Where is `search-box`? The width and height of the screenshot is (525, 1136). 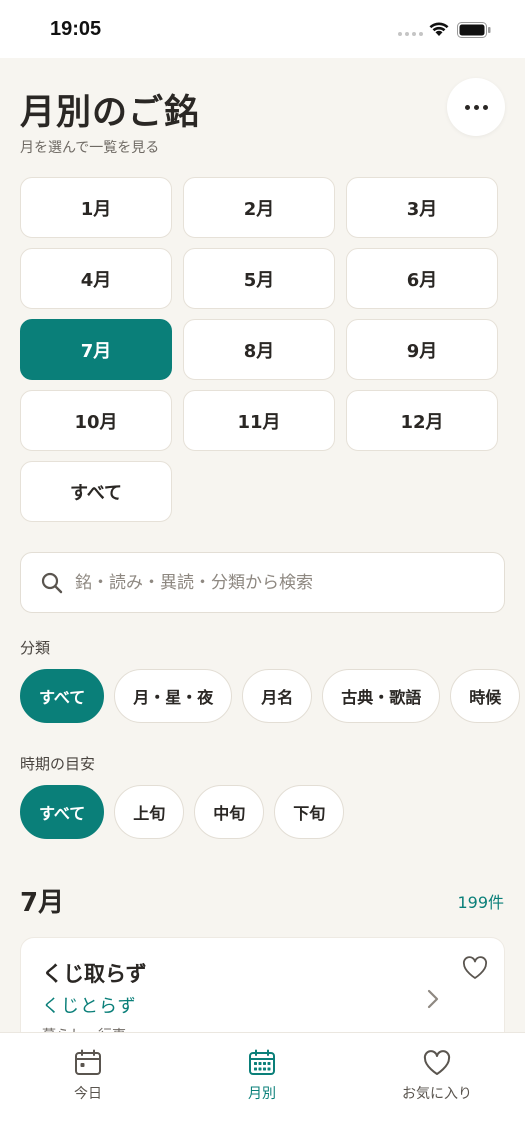
search-box is located at coordinates (262, 582).